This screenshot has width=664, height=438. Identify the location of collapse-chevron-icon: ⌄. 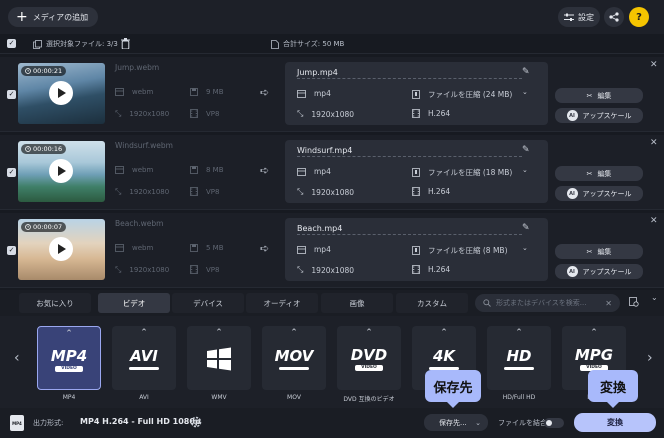
(654, 297).